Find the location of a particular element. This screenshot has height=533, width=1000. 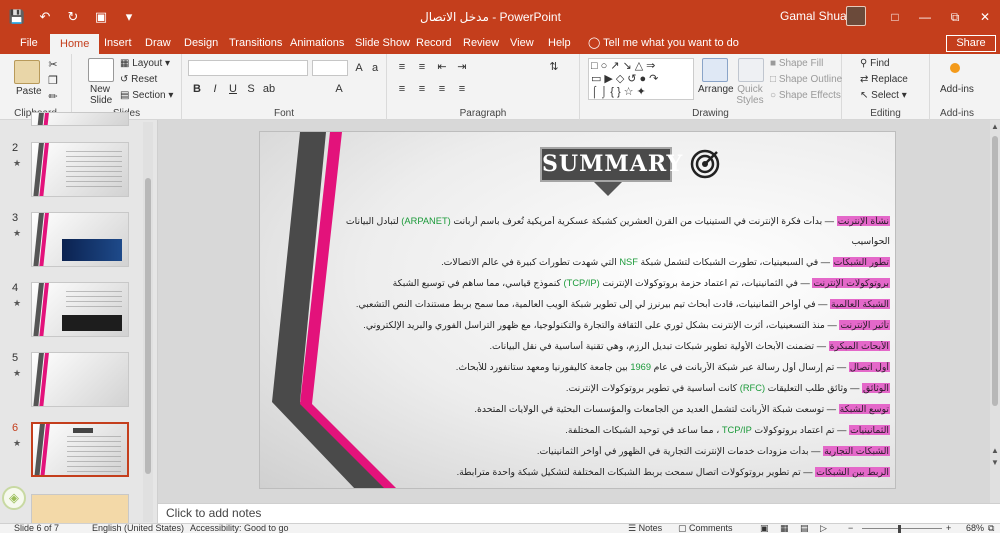

tab-review: Review is located at coordinates (481, 44).